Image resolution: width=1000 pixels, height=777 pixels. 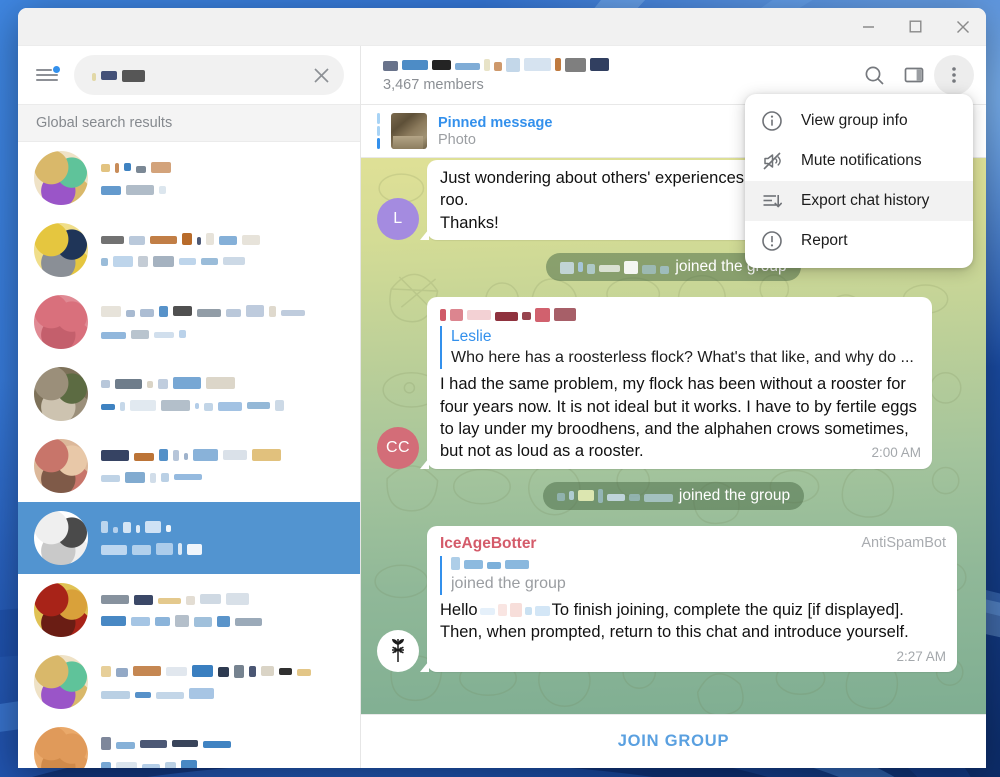 What do you see at coordinates (915, 26) in the screenshot?
I see `maximize-button` at bounding box center [915, 26].